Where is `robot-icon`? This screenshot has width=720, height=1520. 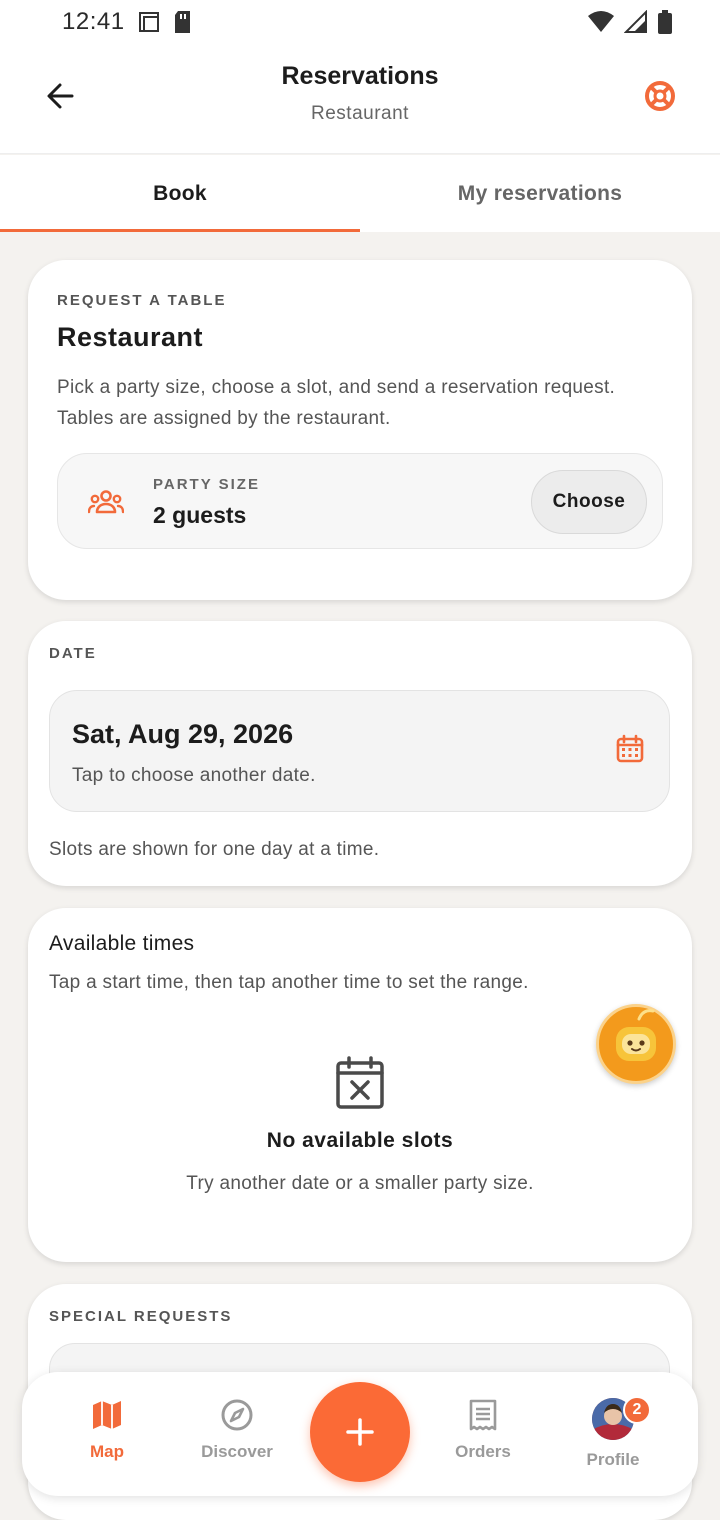 robot-icon is located at coordinates (636, 1035).